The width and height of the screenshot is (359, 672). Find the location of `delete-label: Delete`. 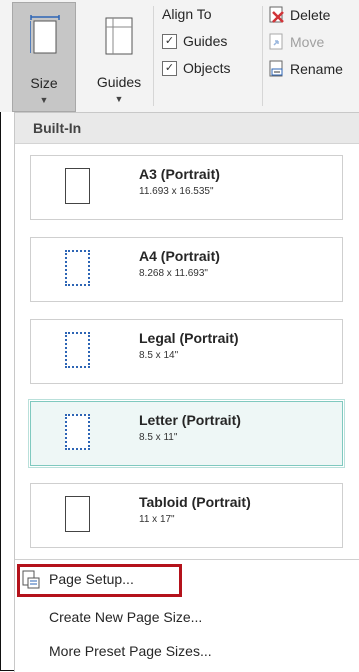

delete-label: Delete is located at coordinates (310, 15).